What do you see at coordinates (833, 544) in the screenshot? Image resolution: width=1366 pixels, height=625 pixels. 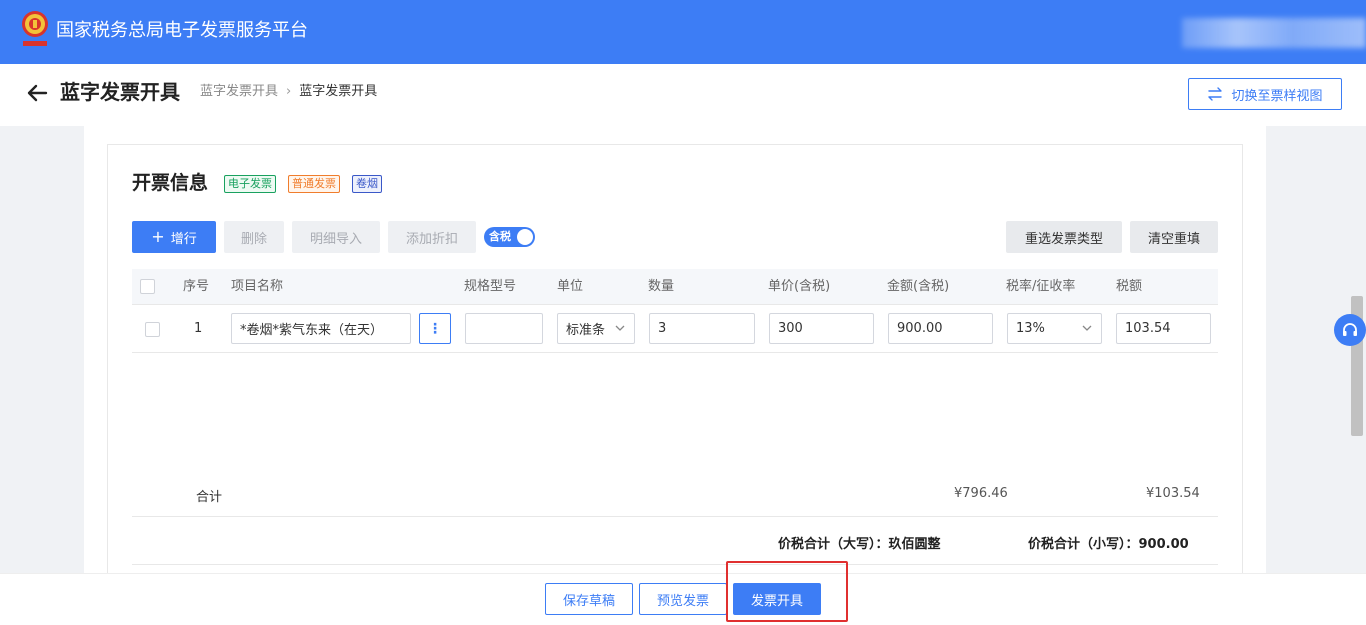 I see `sum-upper-label: 价税合计（大写）：` at bounding box center [833, 544].